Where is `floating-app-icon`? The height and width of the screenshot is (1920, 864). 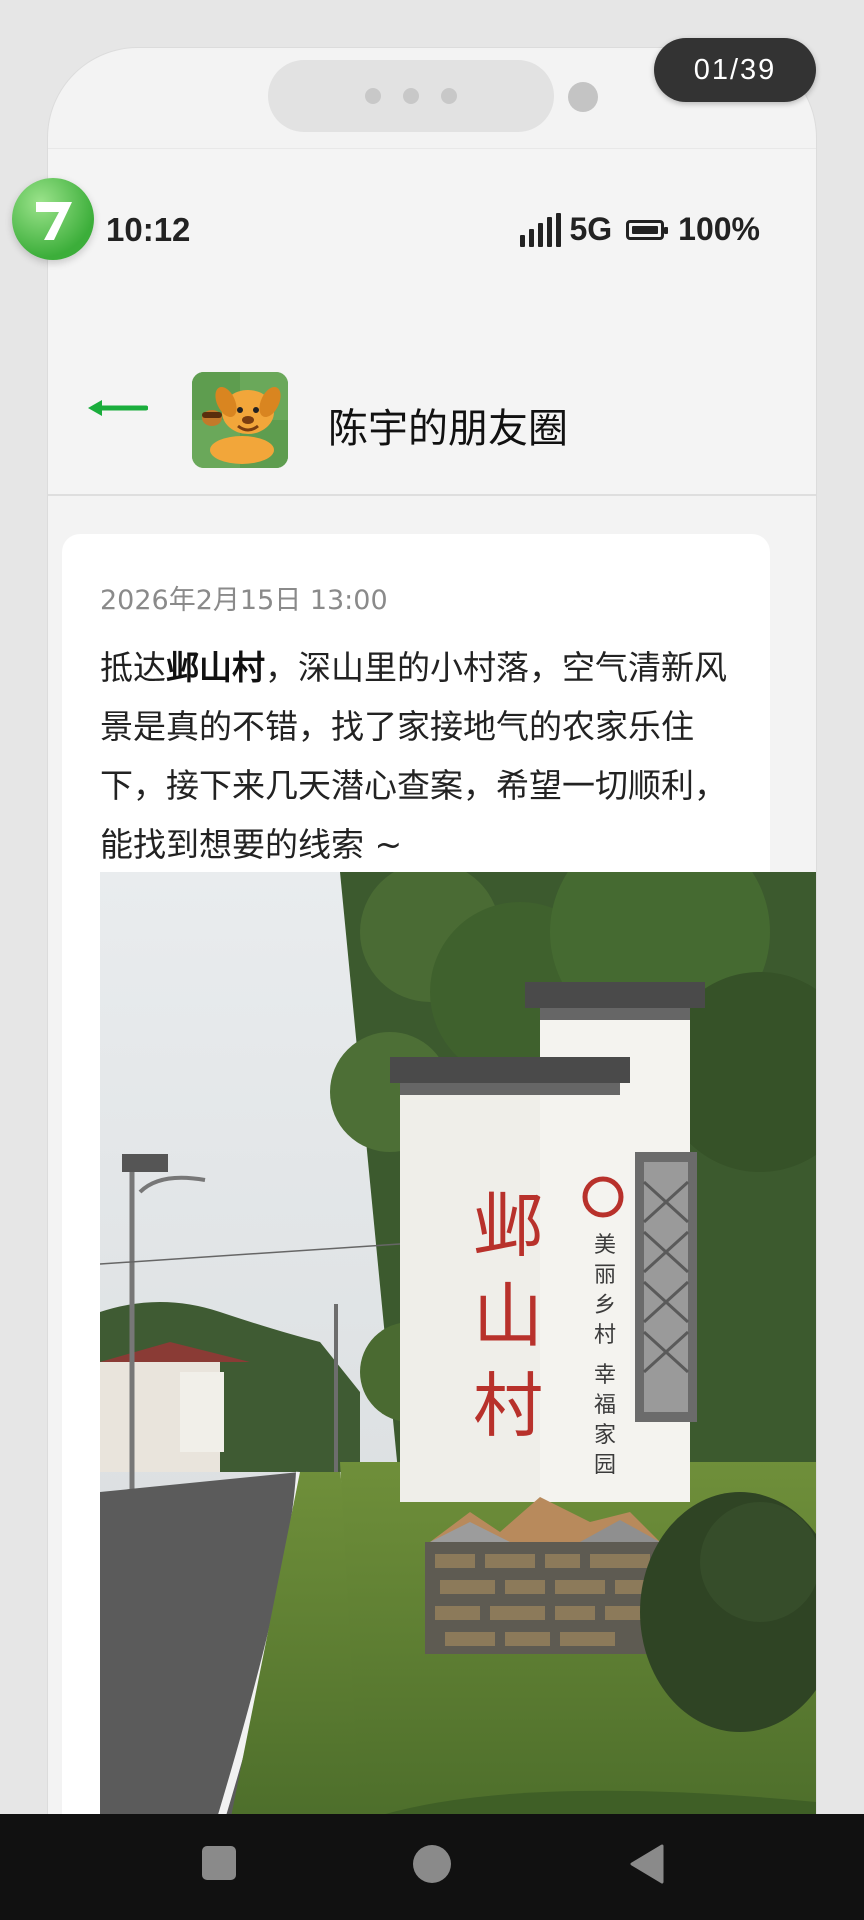
floating-app-icon is located at coordinates (53, 219).